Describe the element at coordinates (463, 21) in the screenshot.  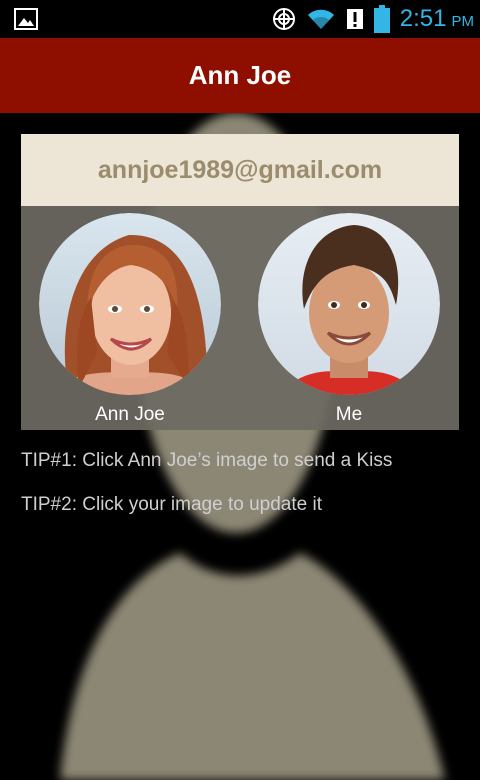
I see `clock-ampm: PM` at that location.